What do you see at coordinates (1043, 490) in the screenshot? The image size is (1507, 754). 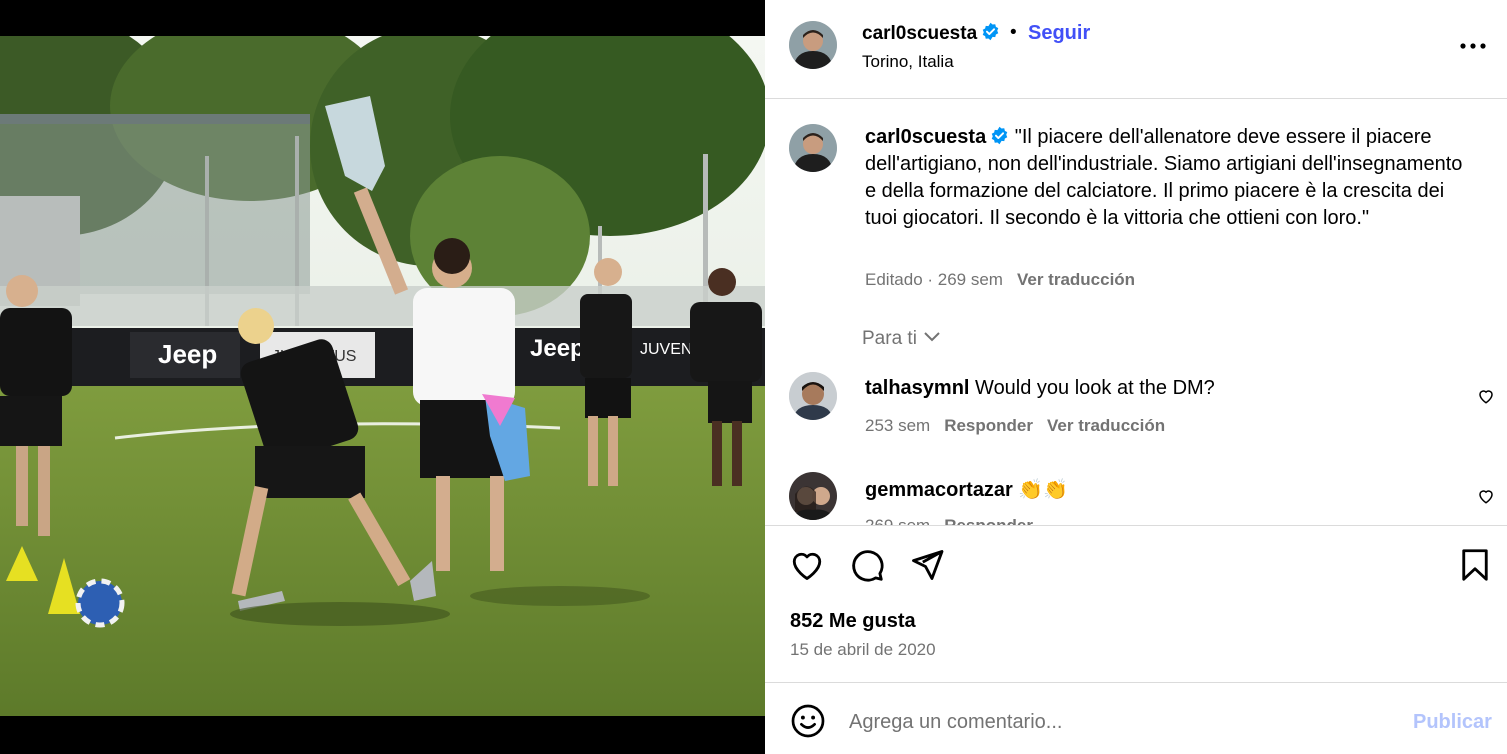 I see `comment-text: 👏👏` at bounding box center [1043, 490].